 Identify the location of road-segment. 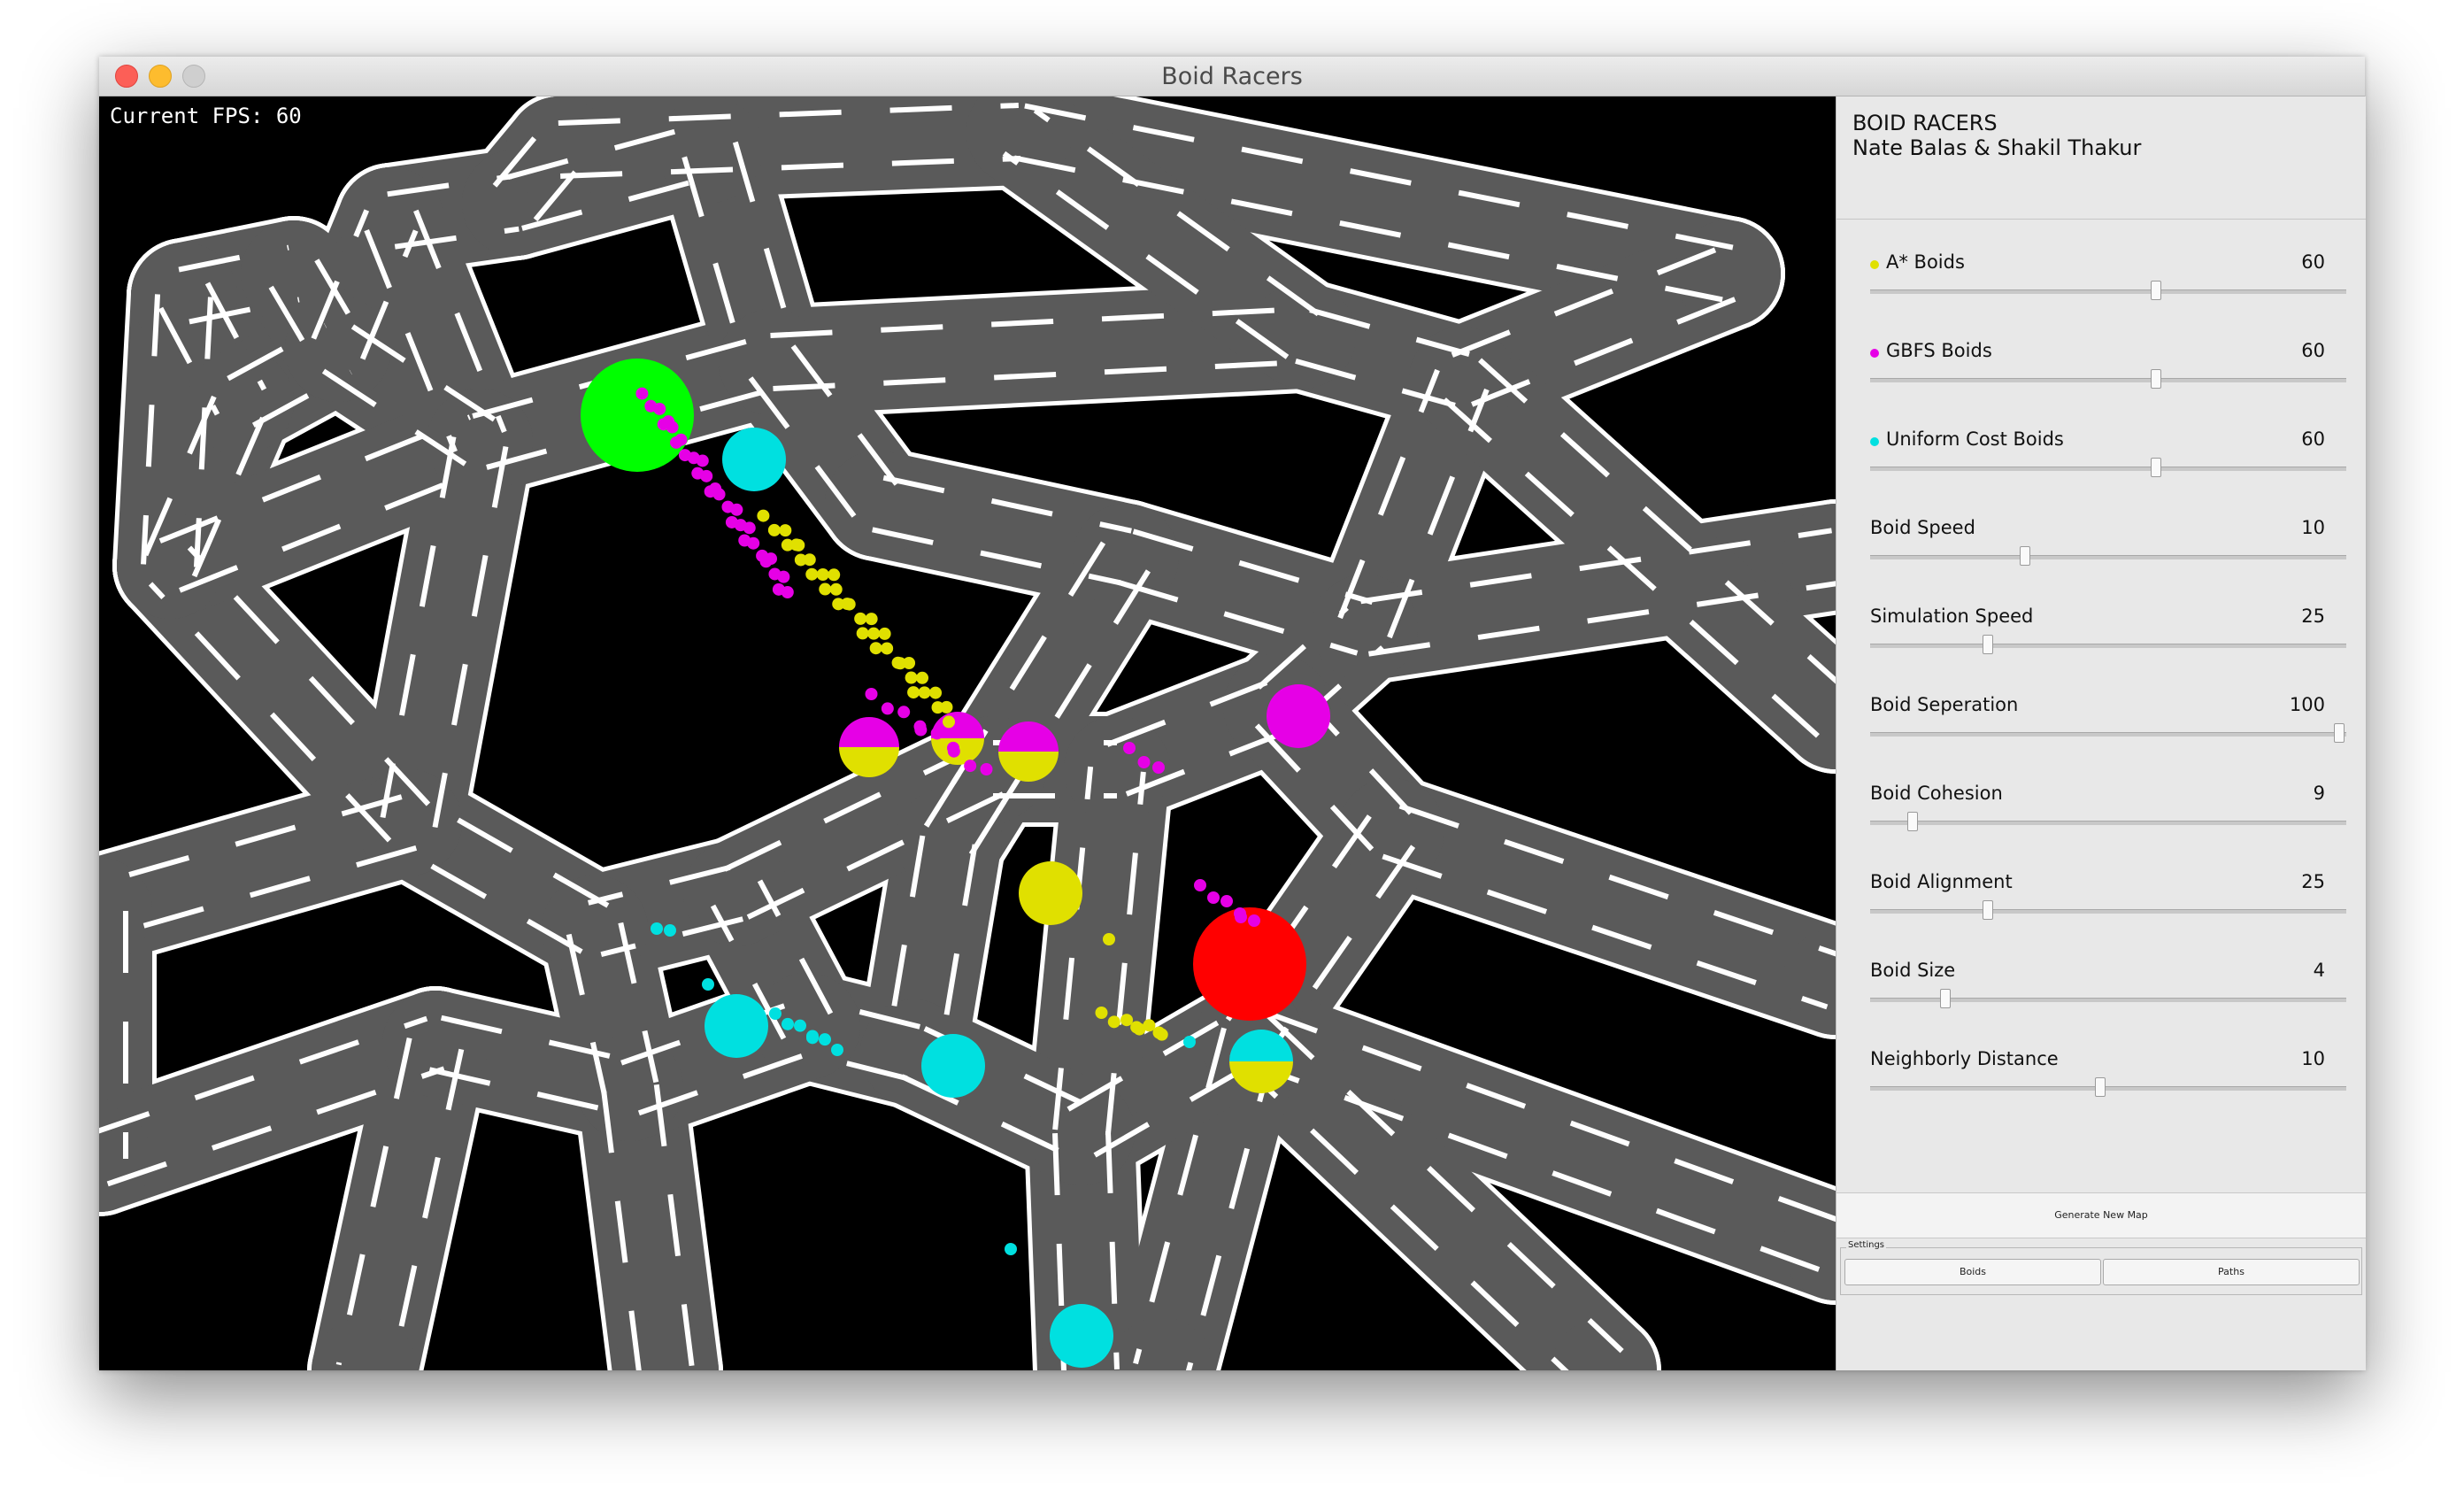
(445, 632).